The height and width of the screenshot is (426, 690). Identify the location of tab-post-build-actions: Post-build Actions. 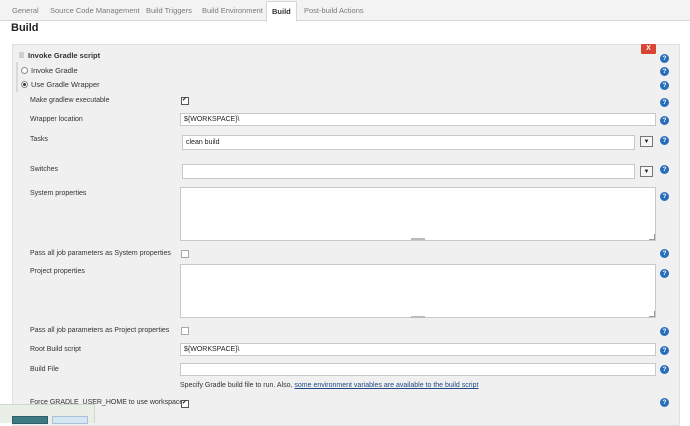
(334, 10).